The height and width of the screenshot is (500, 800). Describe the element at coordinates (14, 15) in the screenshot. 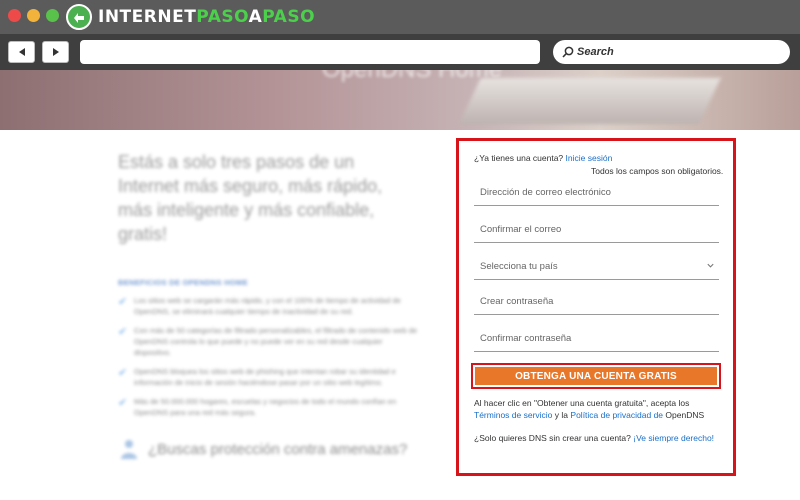

I see `close-window-button` at that location.